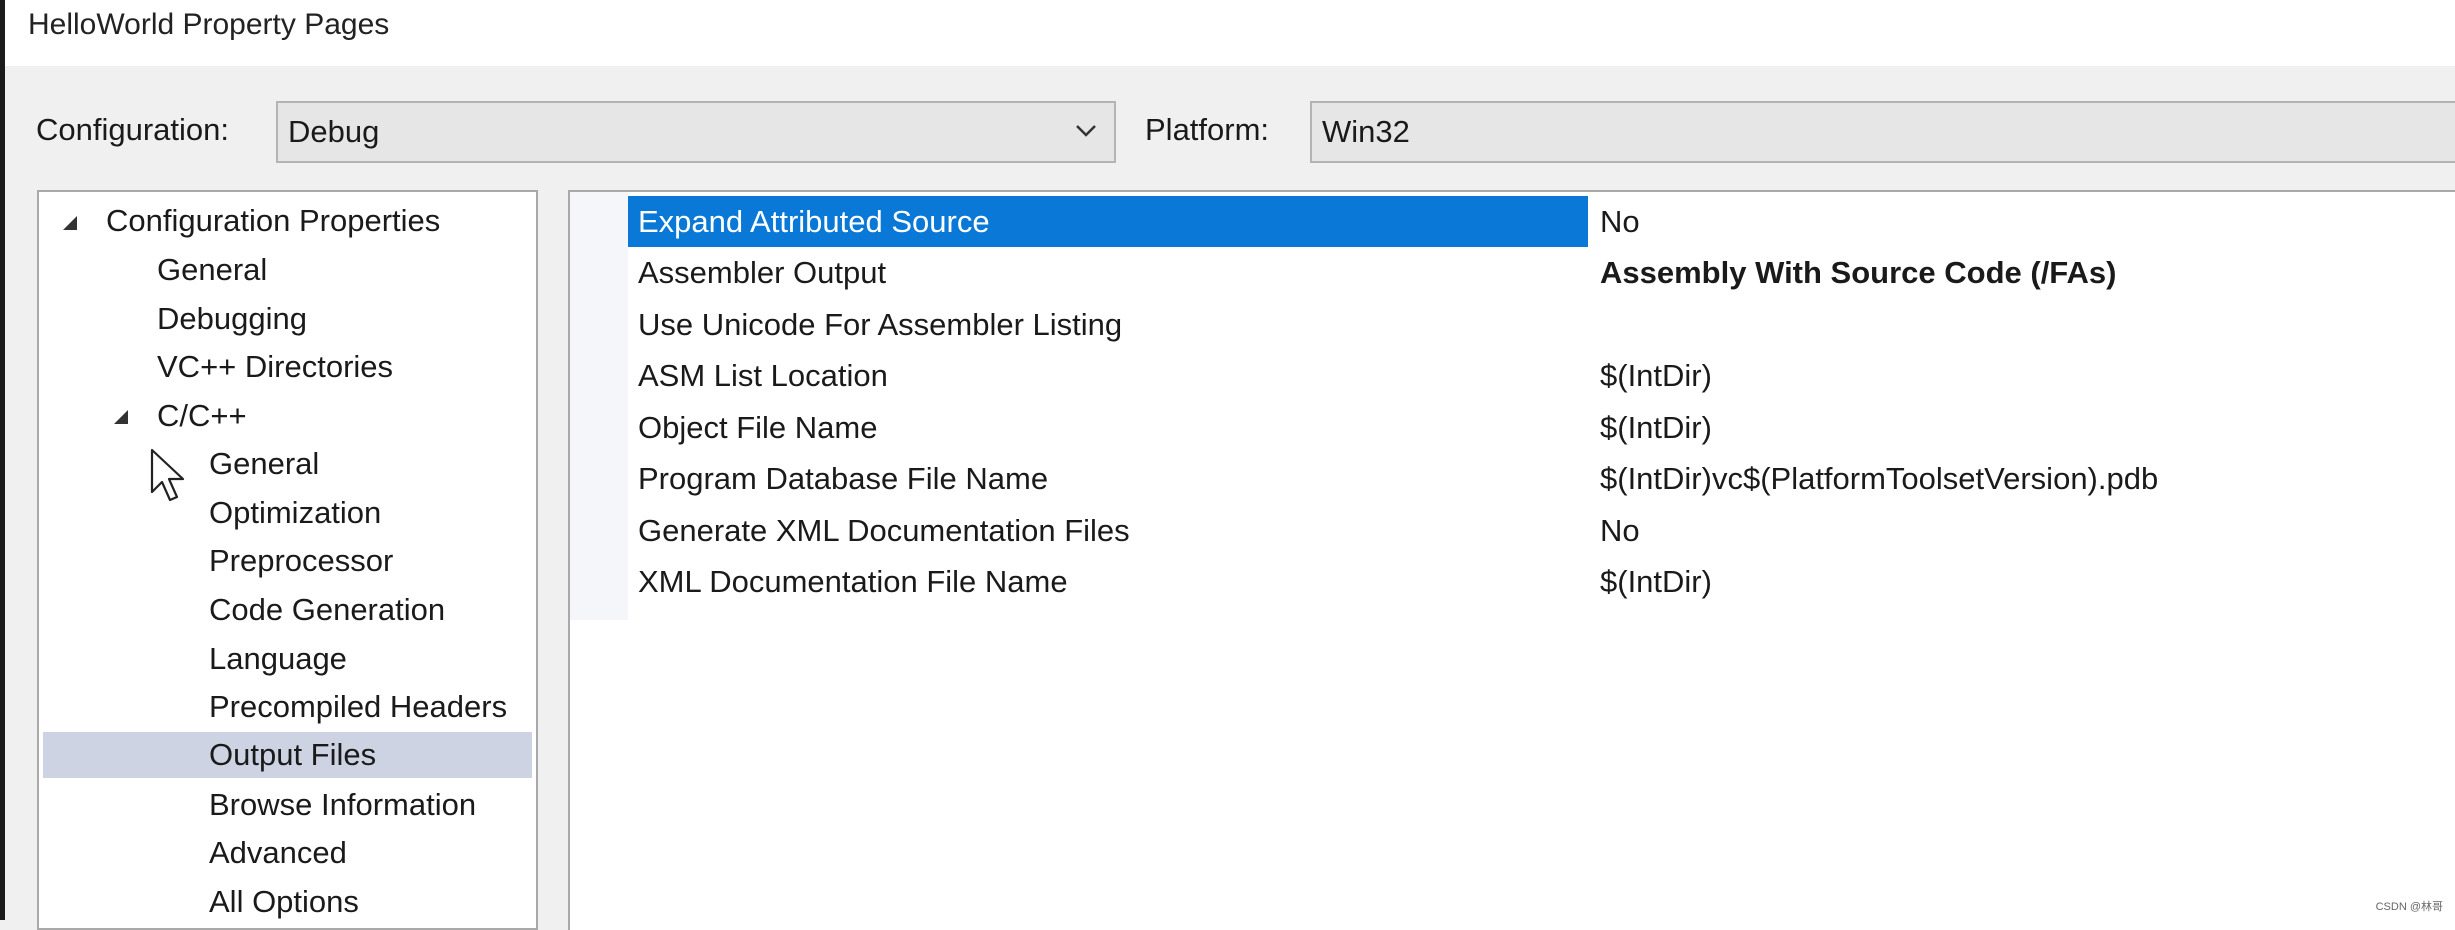 This screenshot has height=930, width=2455. I want to click on window-title: HelloWorld Property Pages, so click(209, 24).